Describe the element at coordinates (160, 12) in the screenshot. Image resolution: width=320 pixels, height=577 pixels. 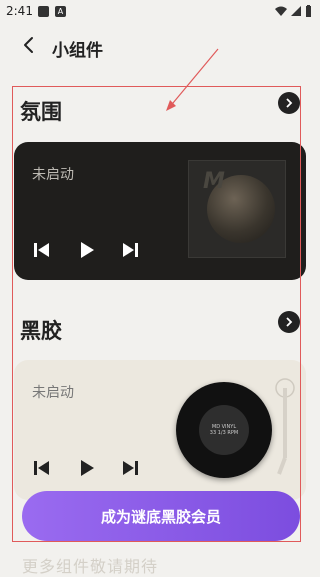
I see `status-bar: 2:41 A` at that location.